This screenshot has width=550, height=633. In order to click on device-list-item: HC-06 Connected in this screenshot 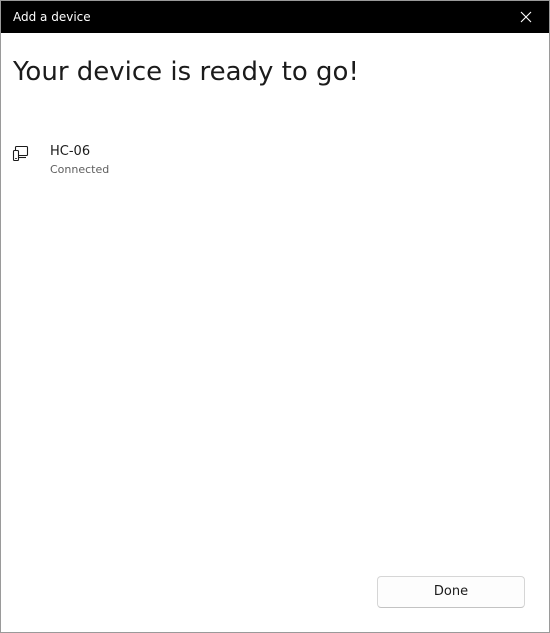, I will do `click(162, 161)`.